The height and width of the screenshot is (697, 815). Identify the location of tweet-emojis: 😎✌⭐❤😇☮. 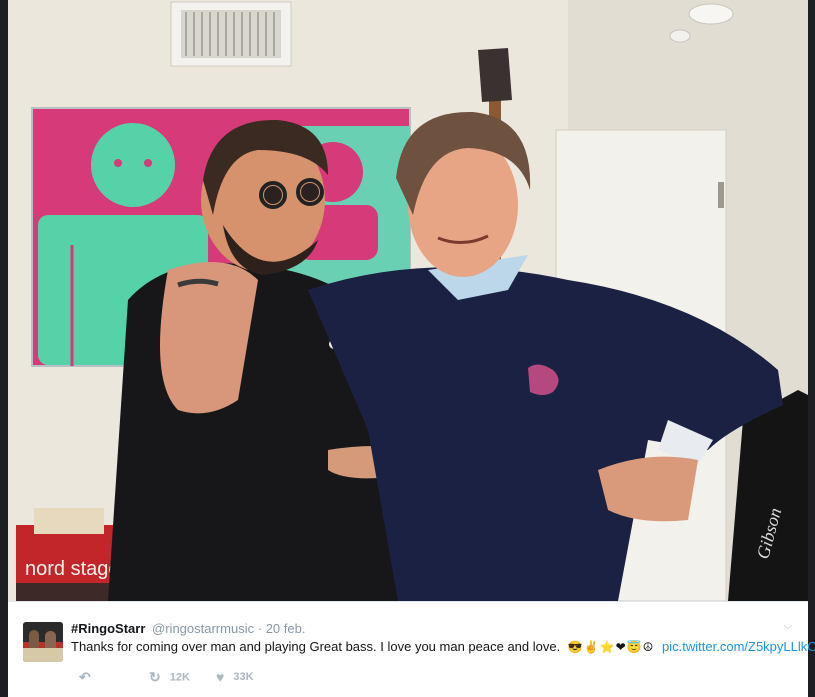
(611, 647).